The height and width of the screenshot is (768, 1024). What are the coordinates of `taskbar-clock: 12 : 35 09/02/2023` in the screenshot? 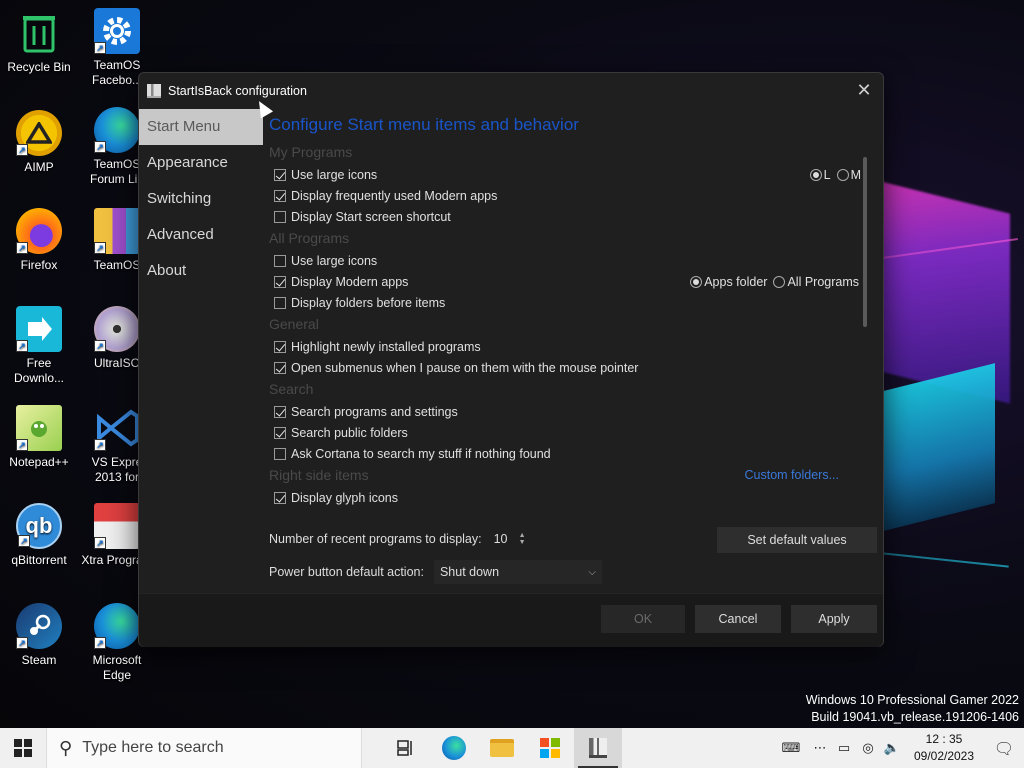 It's located at (944, 748).